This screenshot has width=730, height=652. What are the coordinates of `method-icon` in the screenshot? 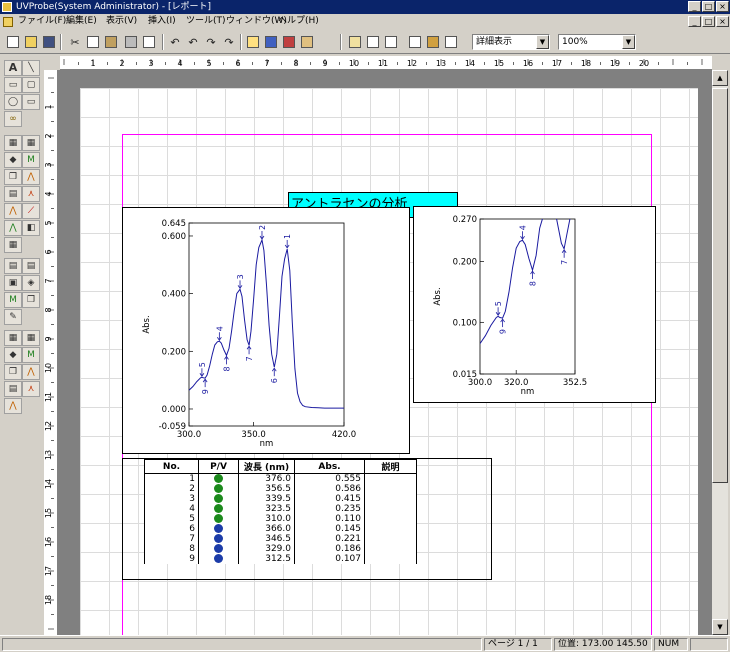 It's located at (307, 42).